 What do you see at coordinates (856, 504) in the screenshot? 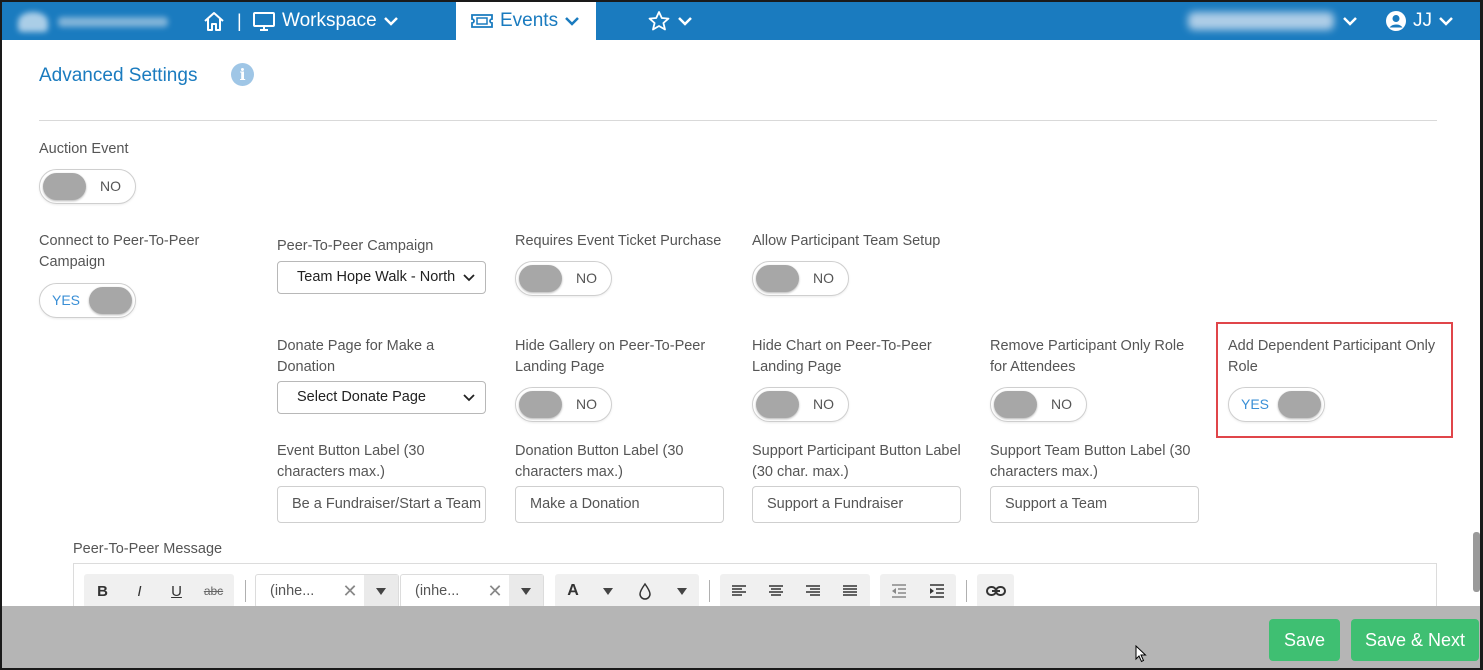
I see `support-participant-label-input: Support a Fundraiser` at bounding box center [856, 504].